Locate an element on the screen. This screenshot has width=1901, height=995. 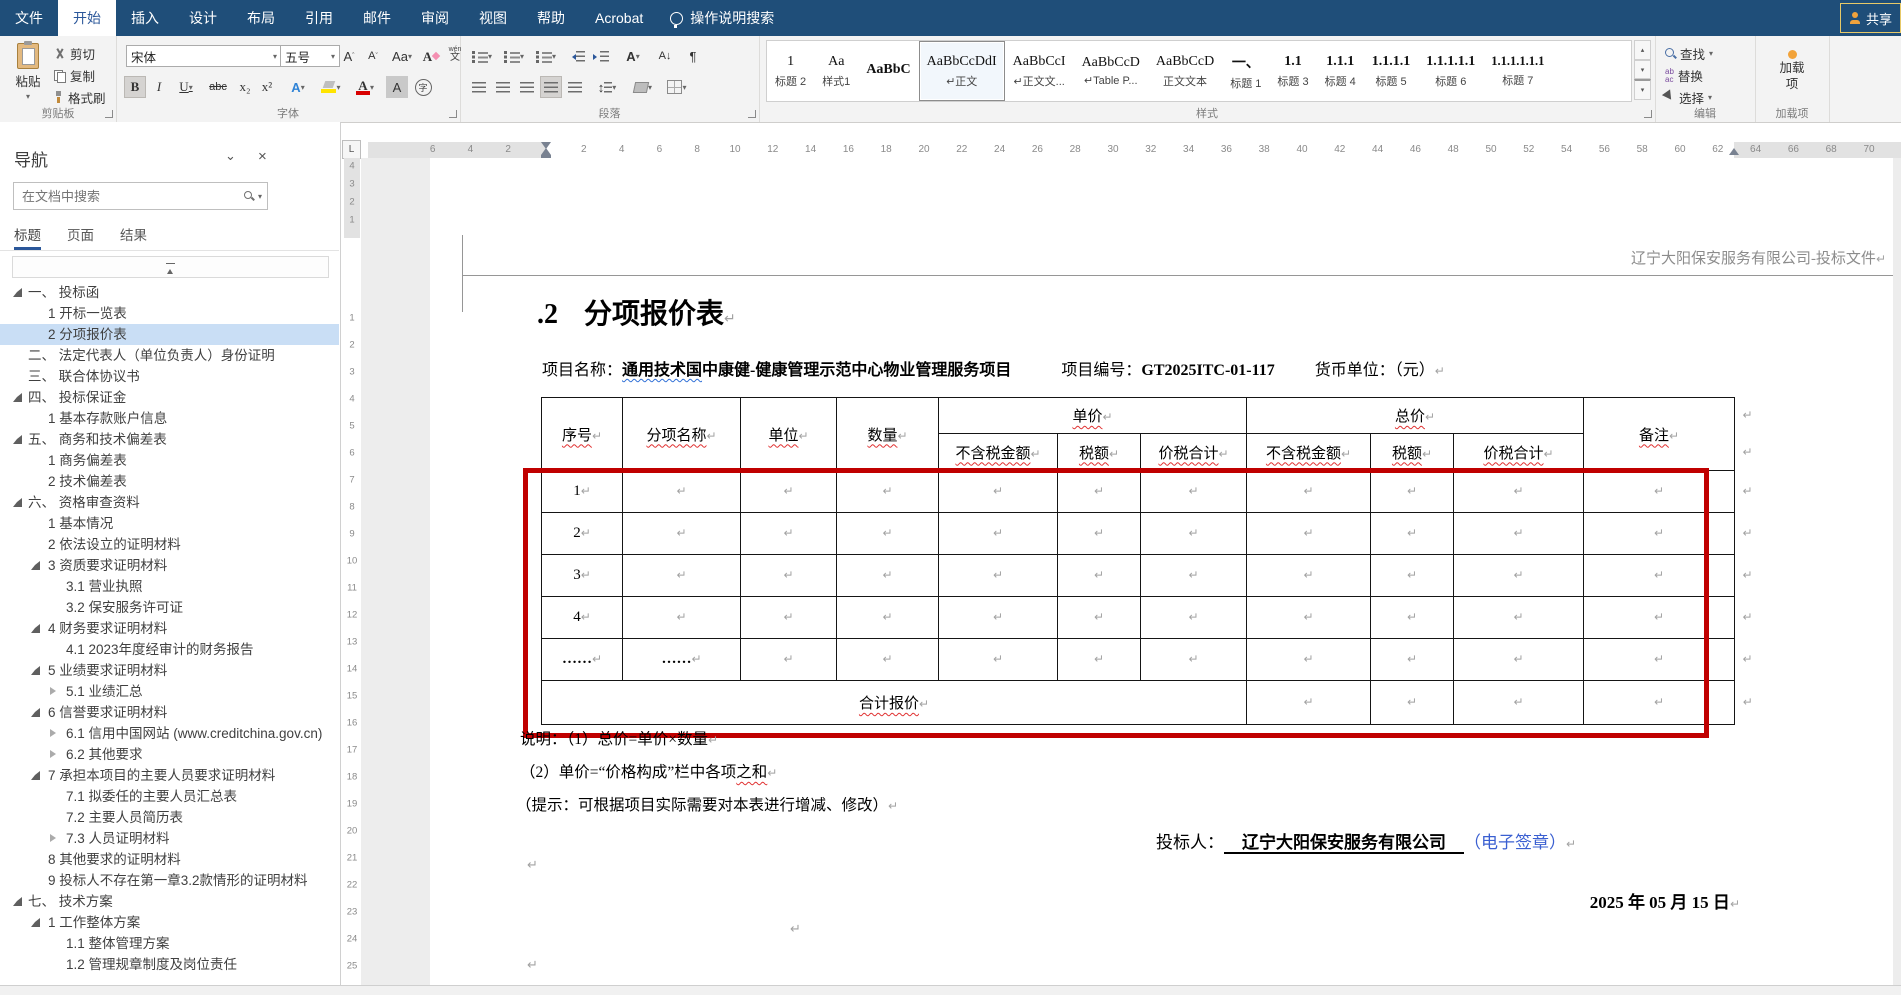
jump-to-top-bar is located at coordinates (170, 267).